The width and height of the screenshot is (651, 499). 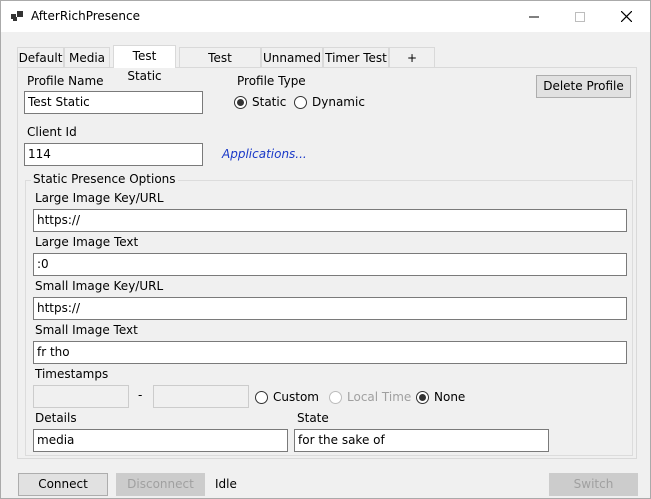 I want to click on small-image-key-label: Small Image Key/URL, so click(x=99, y=286).